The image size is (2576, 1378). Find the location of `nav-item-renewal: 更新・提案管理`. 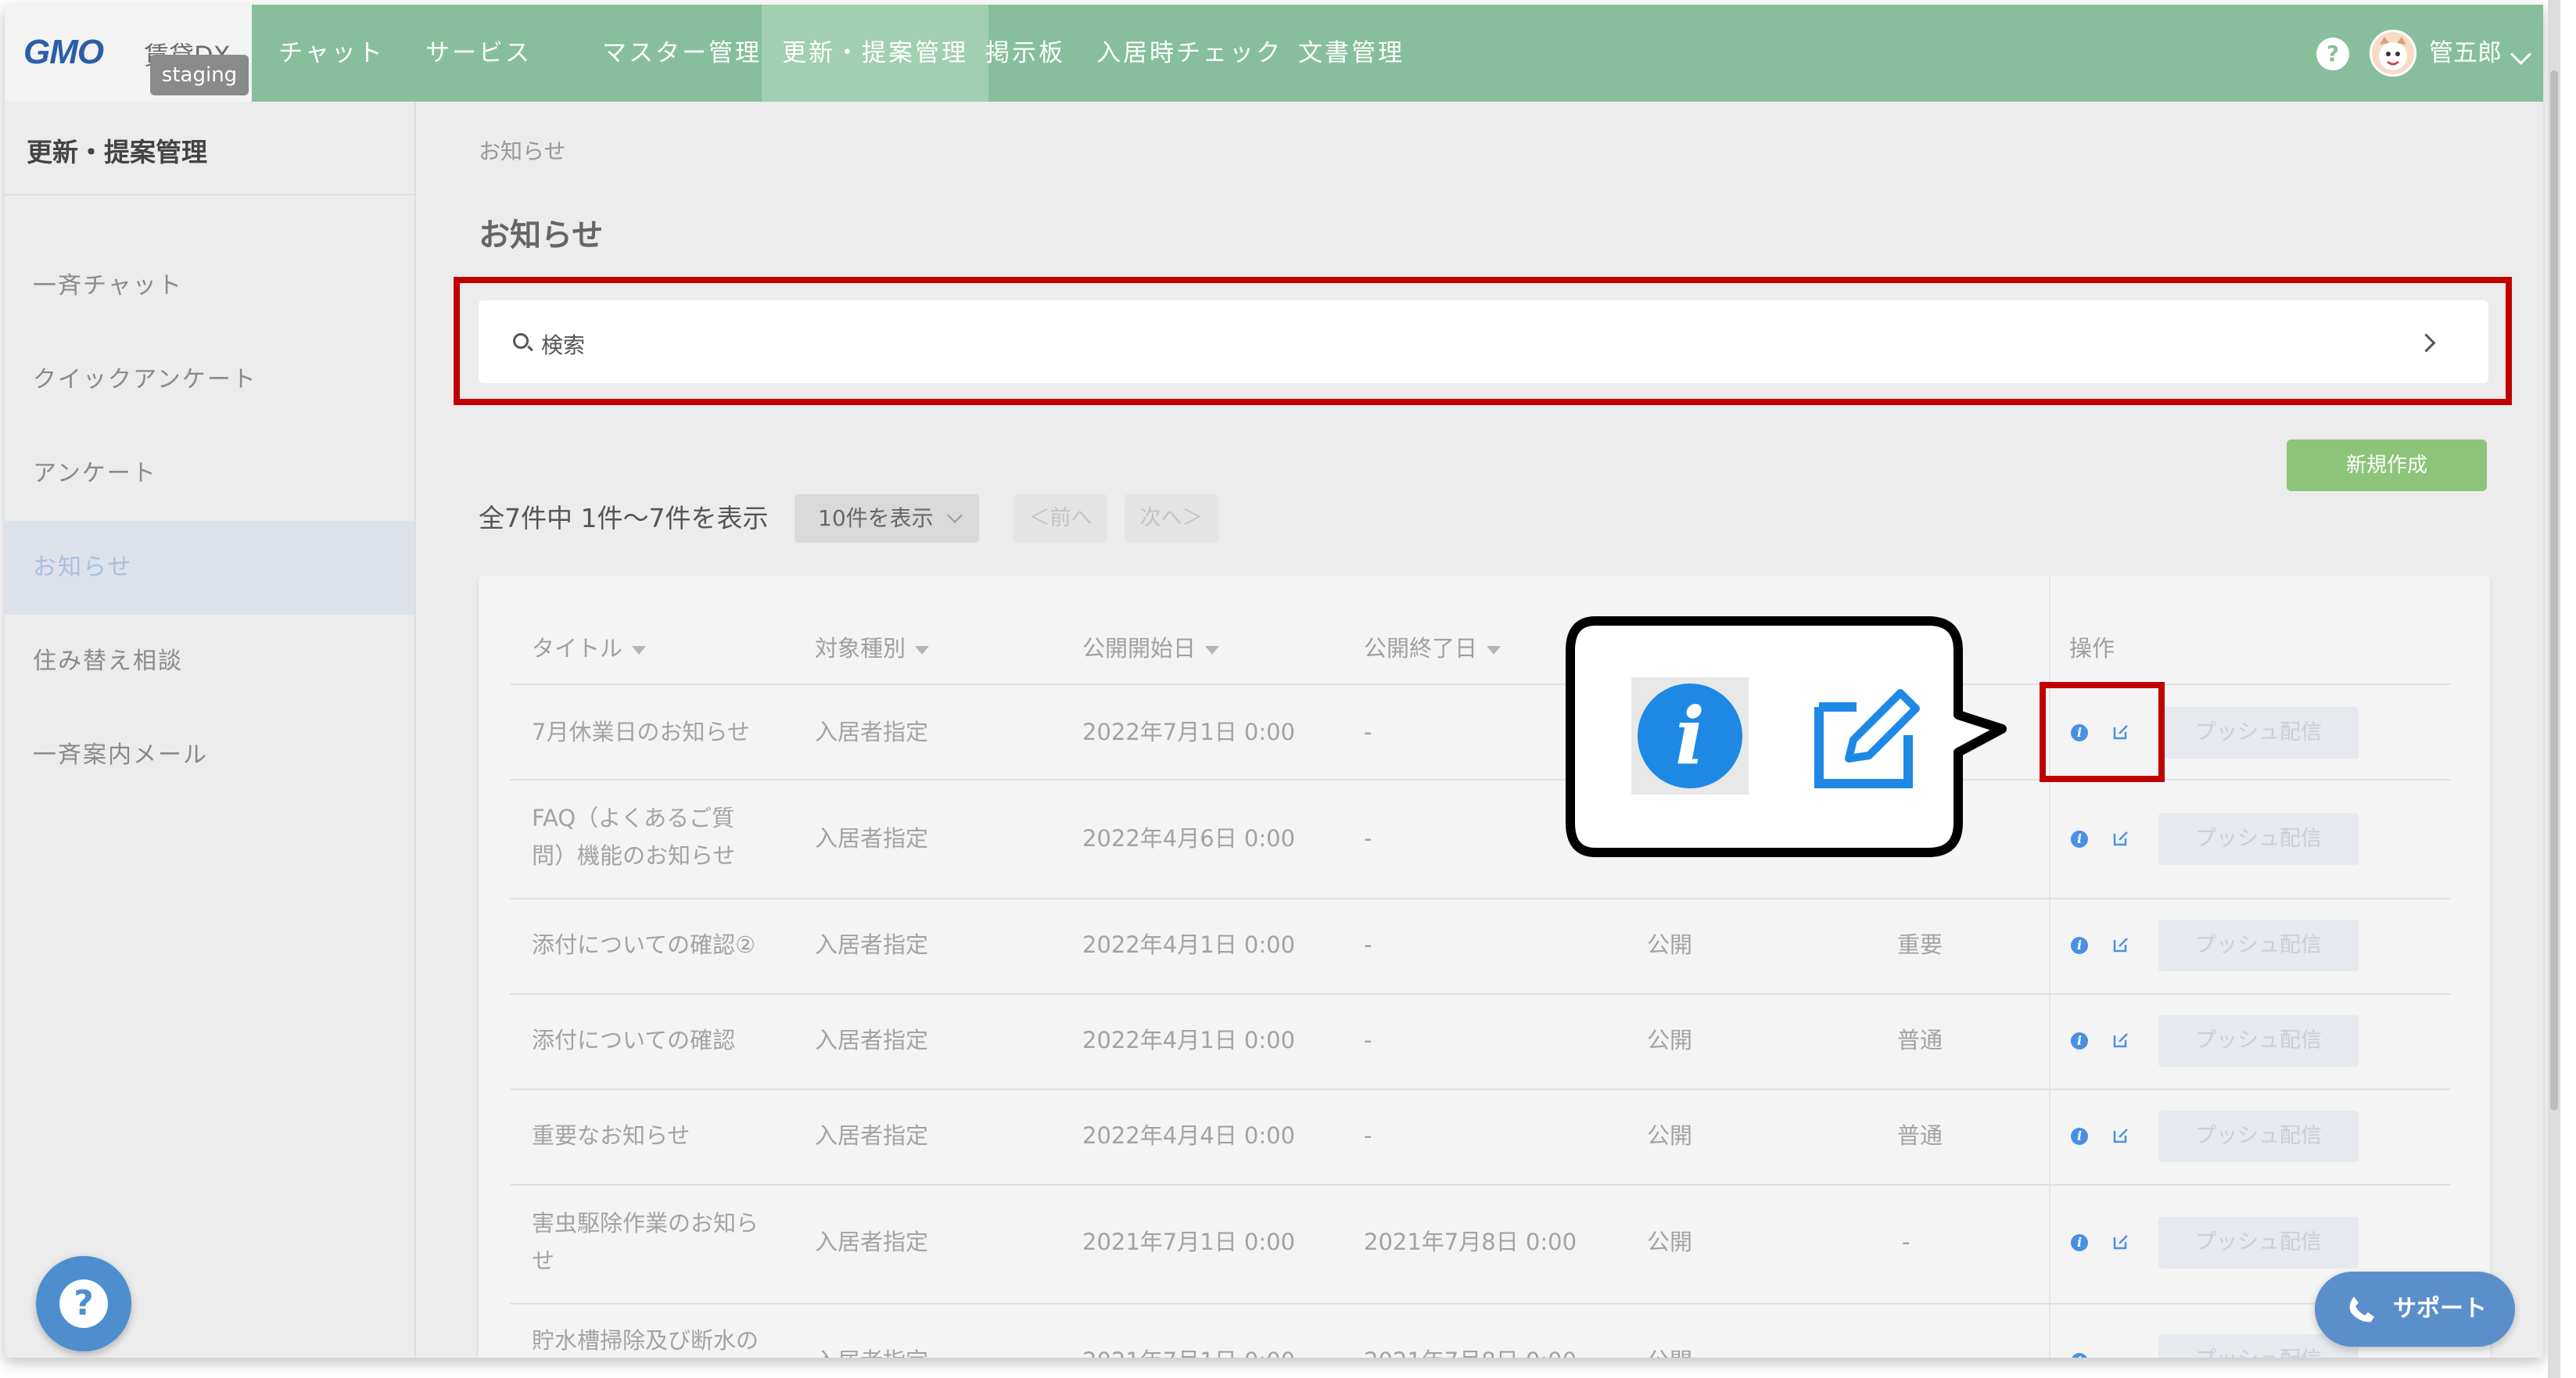

nav-item-renewal: 更新・提案管理 is located at coordinates (875, 54).